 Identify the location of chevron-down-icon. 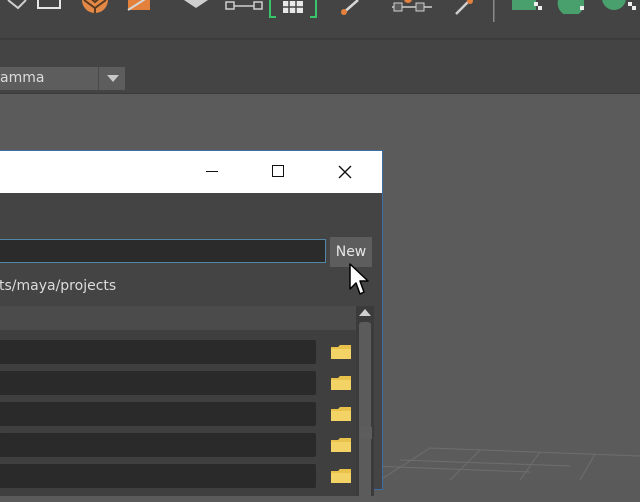
(111, 78).